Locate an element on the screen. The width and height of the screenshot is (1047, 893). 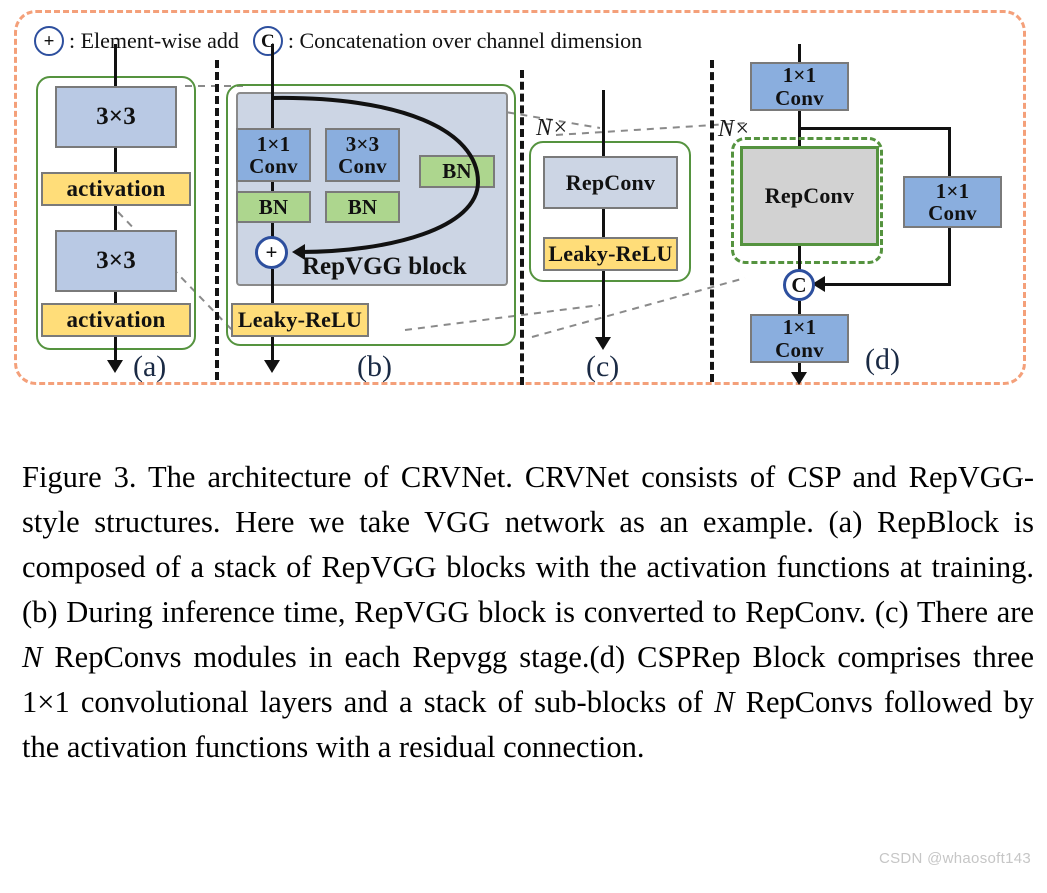
separator-a-b is located at coordinates (217, 220).